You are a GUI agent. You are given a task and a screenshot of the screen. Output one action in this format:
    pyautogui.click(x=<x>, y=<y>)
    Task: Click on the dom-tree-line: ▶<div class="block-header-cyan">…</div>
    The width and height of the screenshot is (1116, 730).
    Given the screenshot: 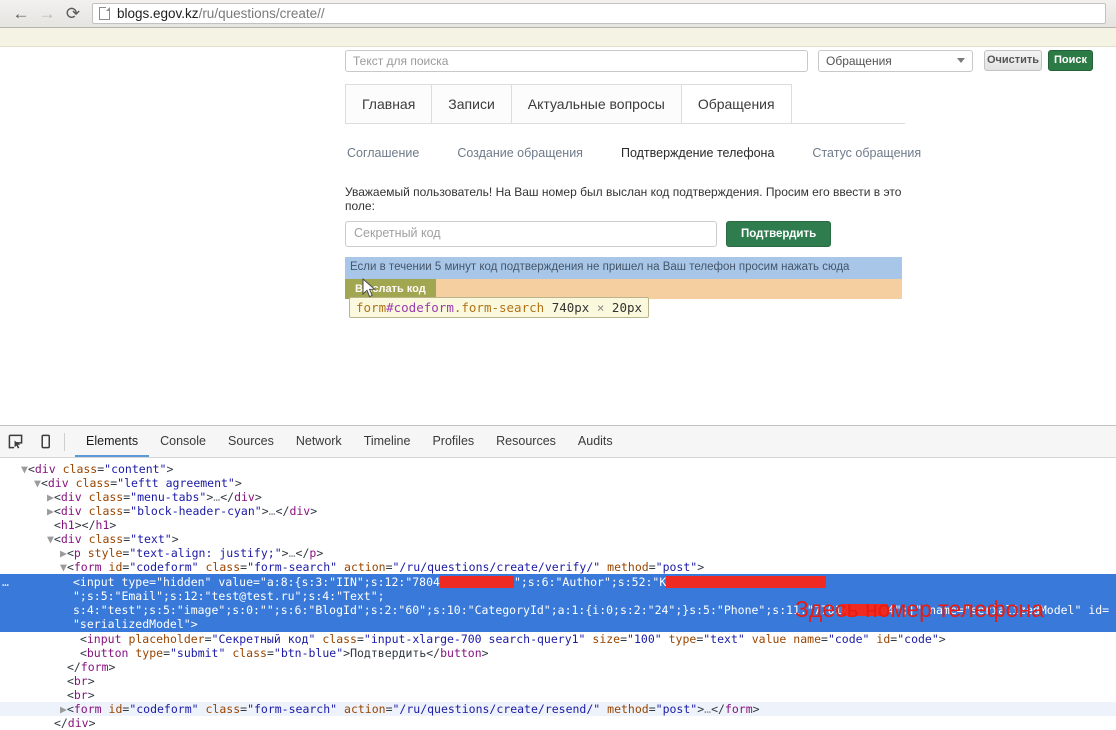 What is the action you would take?
    pyautogui.click(x=558, y=511)
    